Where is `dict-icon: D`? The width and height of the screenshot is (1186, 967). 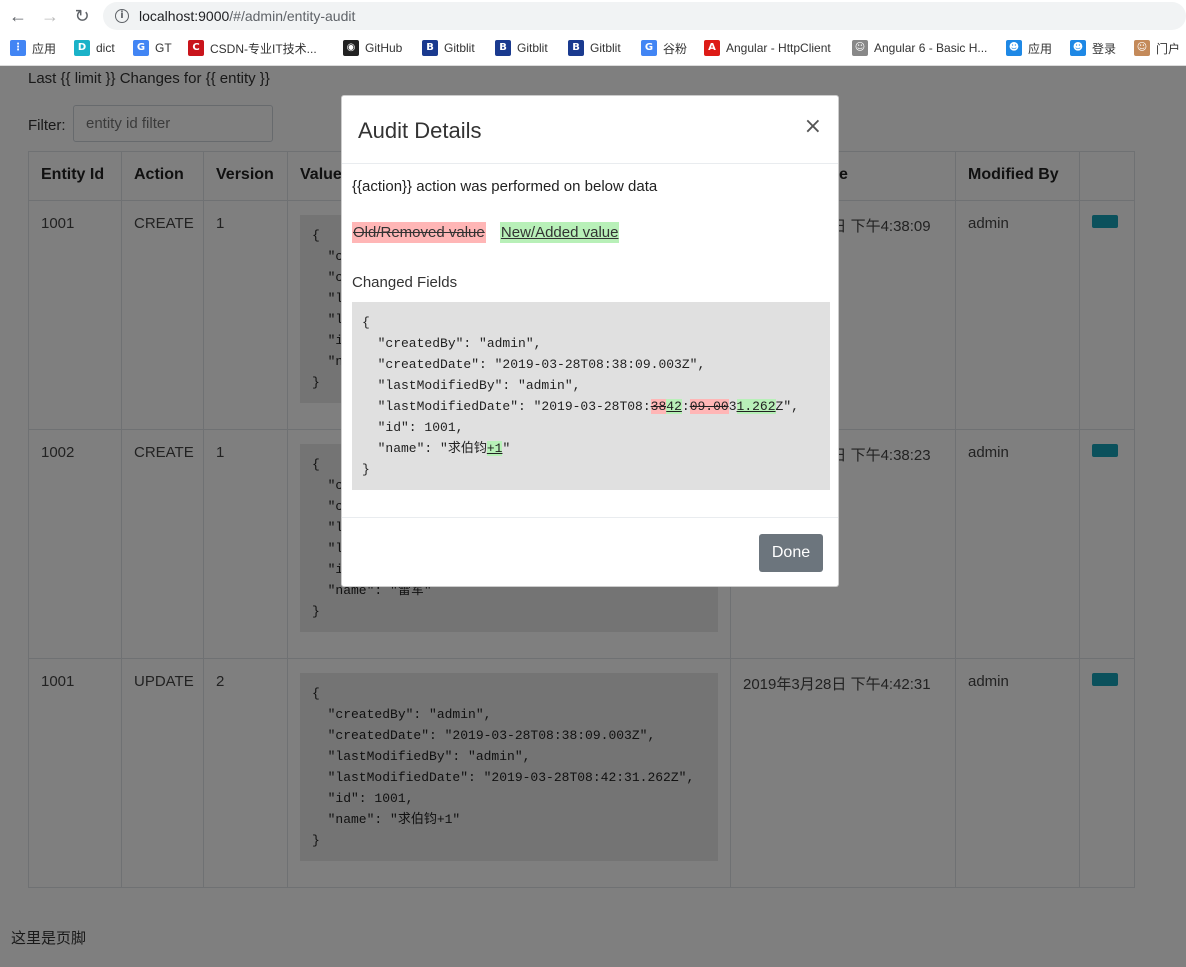
dict-icon: D is located at coordinates (82, 48).